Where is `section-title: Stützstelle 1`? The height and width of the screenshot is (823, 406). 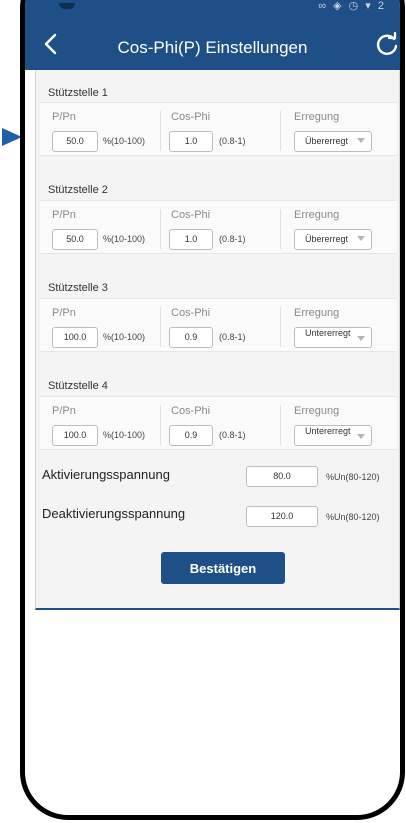
section-title: Stützstelle 1 is located at coordinates (78, 93).